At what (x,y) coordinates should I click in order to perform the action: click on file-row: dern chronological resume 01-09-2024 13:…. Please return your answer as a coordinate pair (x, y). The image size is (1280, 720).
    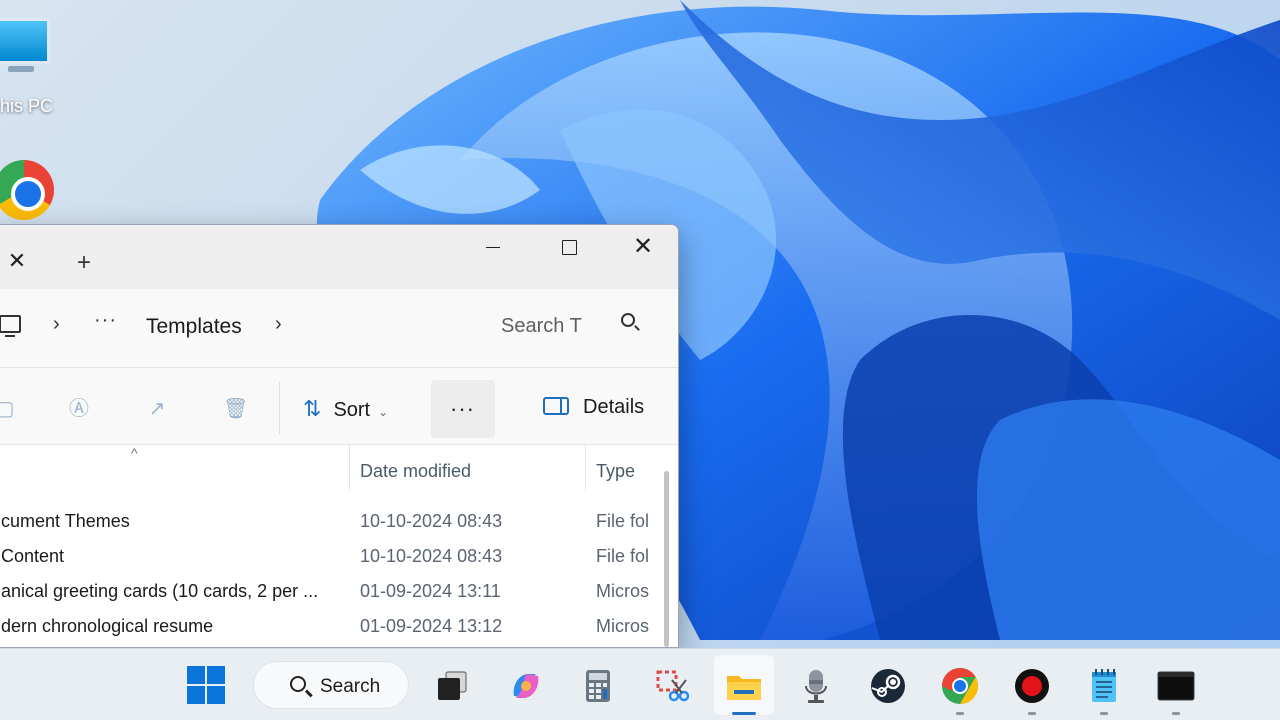
    Looking at the image, I should click on (325, 625).